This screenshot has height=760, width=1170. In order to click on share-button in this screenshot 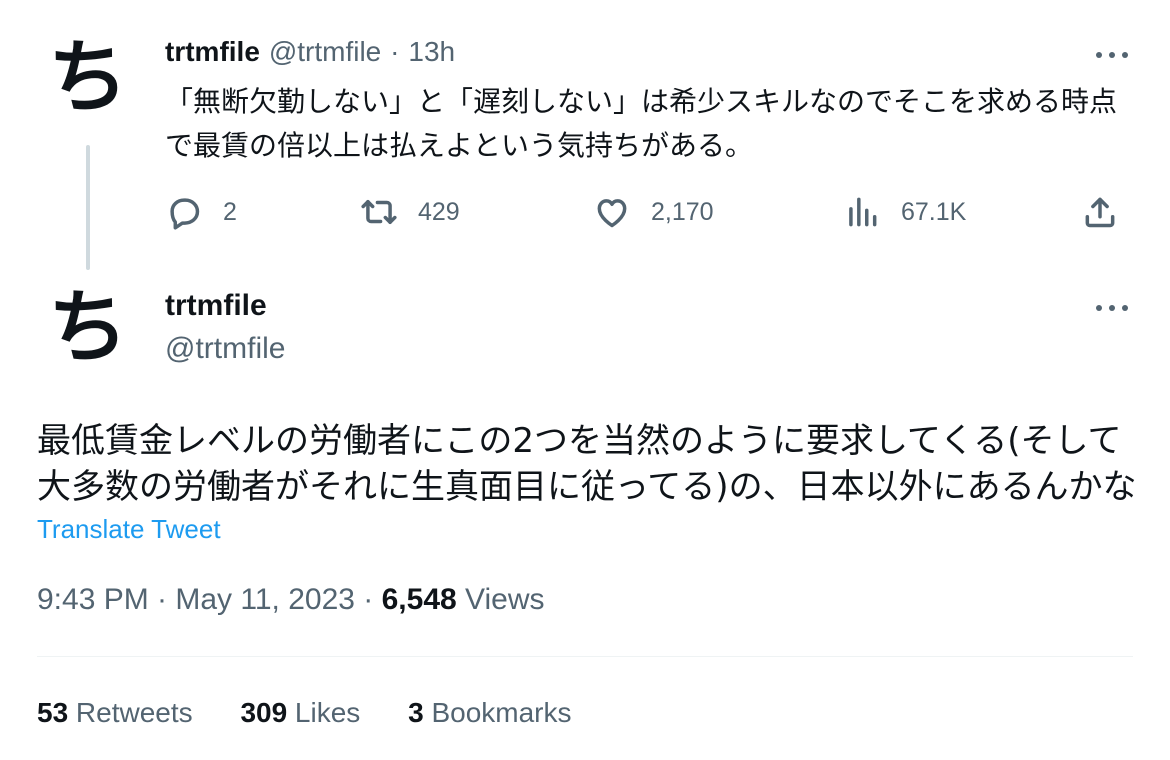, I will do `click(1100, 212)`.